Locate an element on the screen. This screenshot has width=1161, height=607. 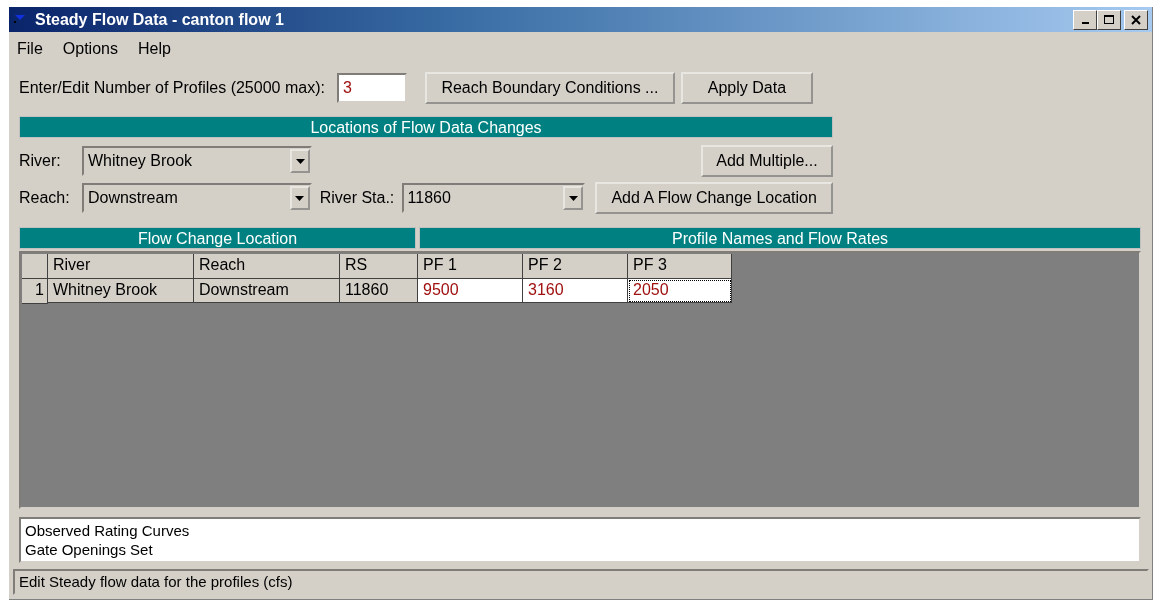
table-cell: Downstream is located at coordinates (267, 291).